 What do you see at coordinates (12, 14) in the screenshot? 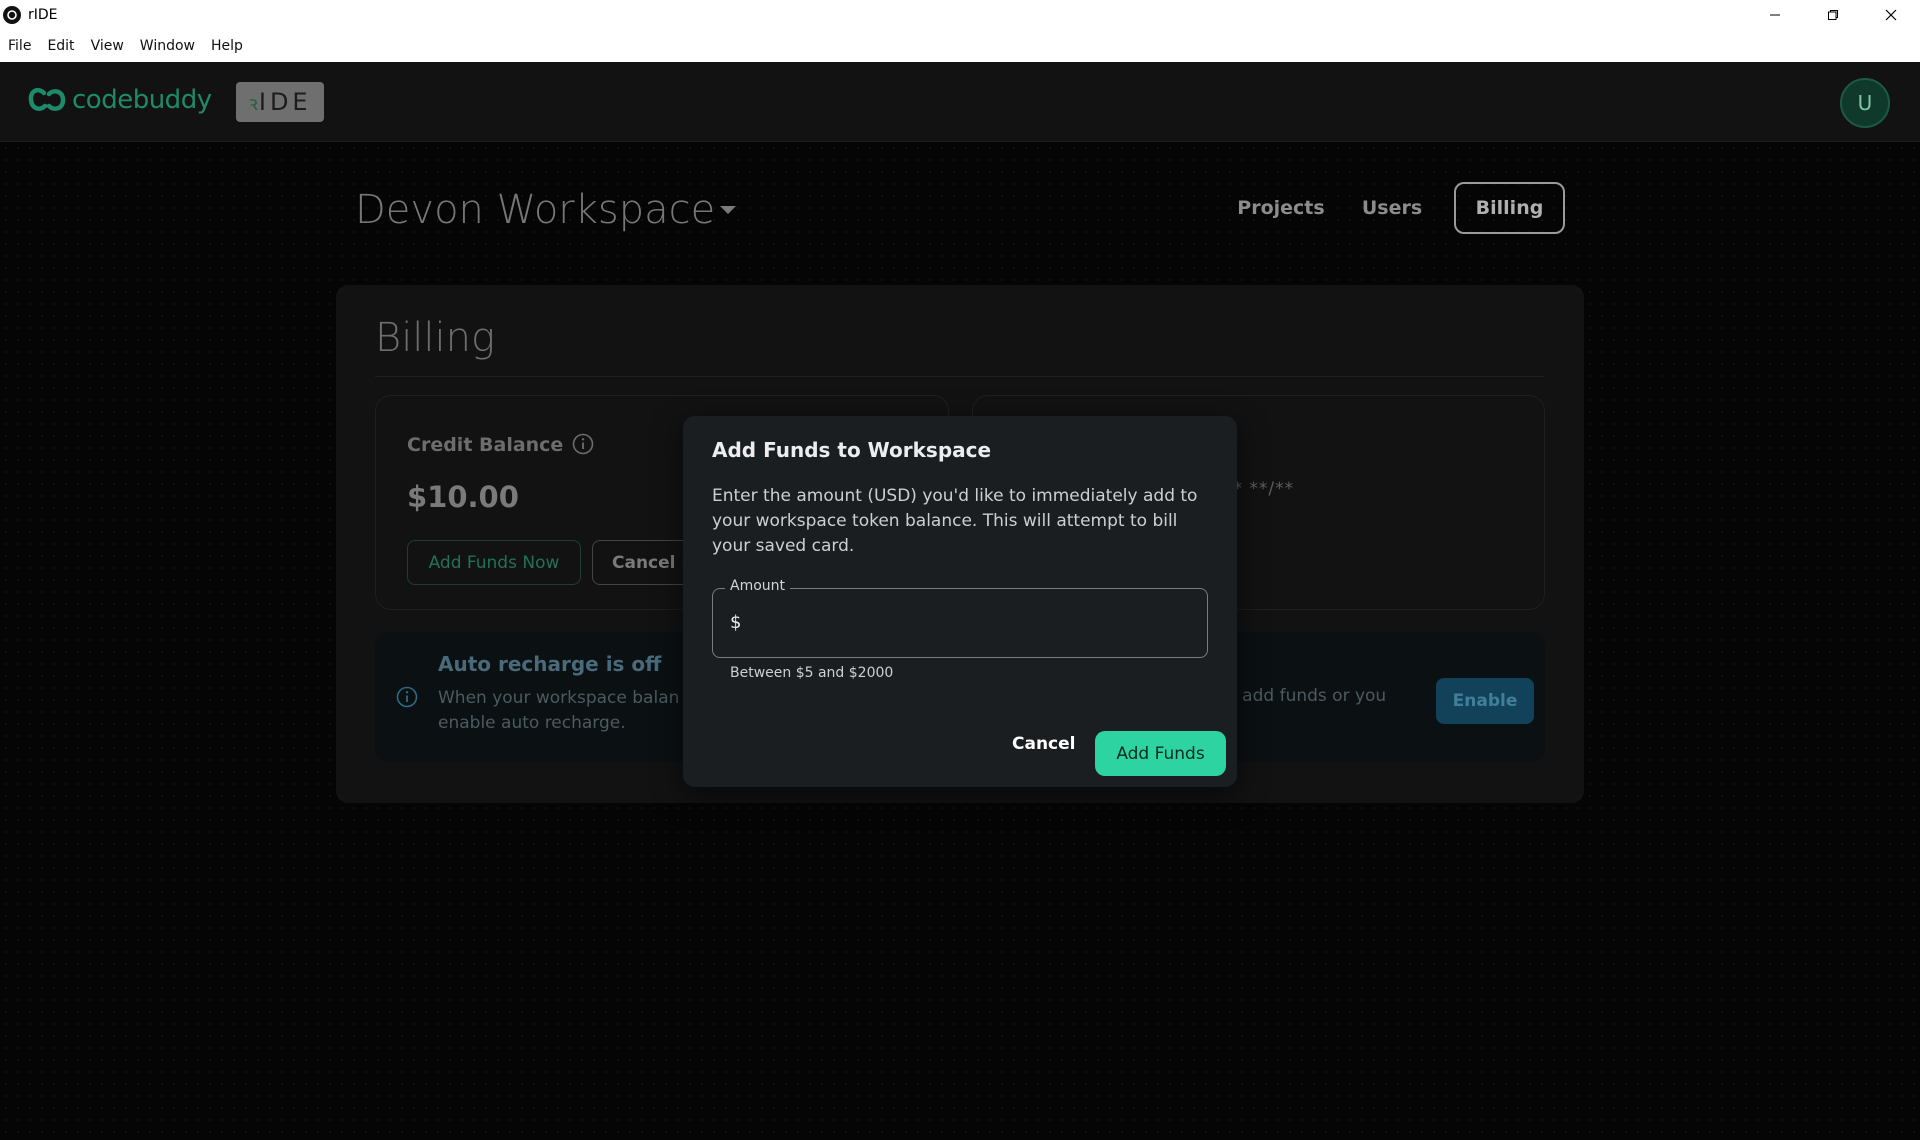
I see `app-icon` at bounding box center [12, 14].